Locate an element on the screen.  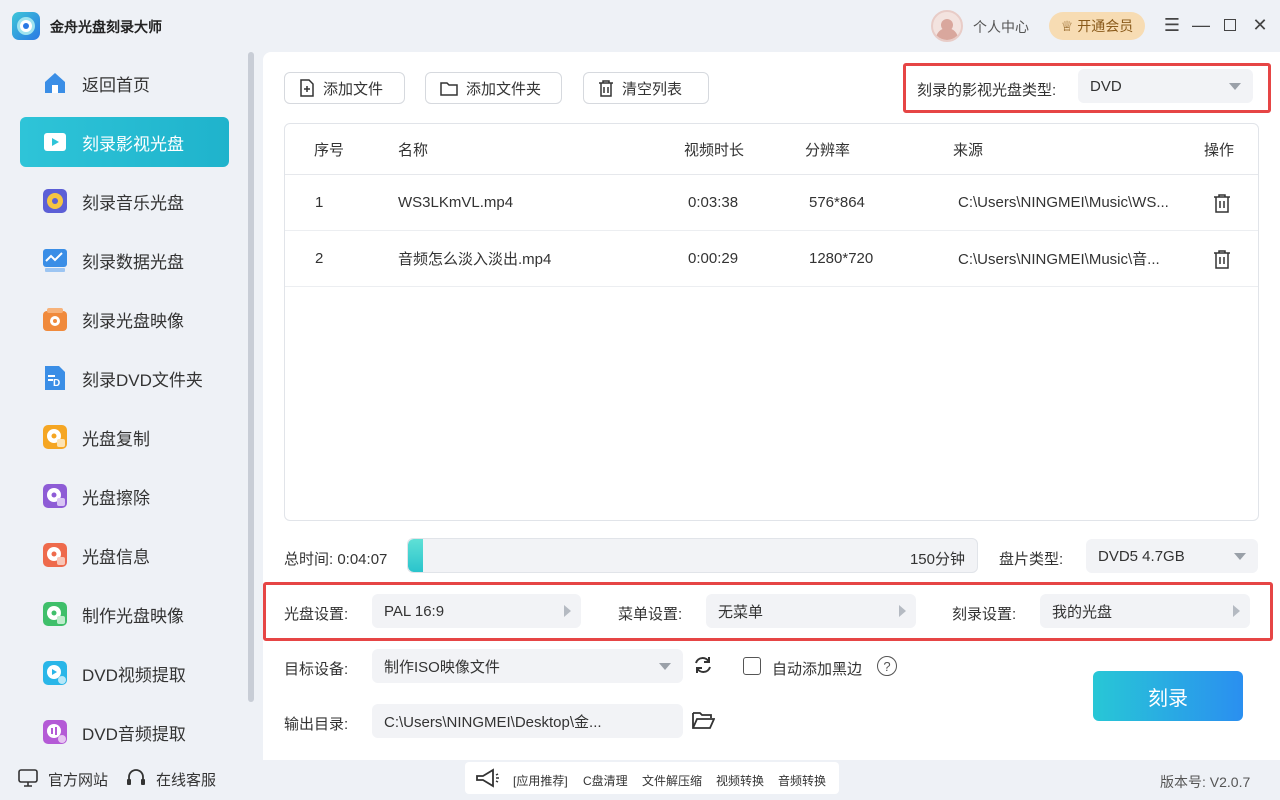
dvd-folder-icon: D is located at coordinates (55, 378).